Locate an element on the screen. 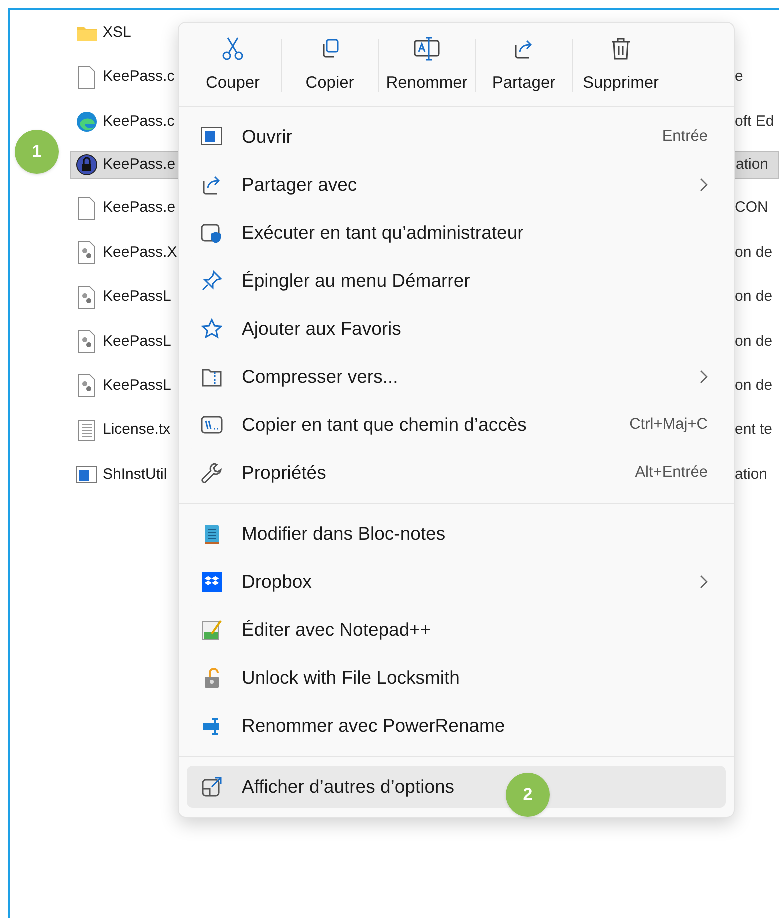  toolbar-button: Partager is located at coordinates (524, 65).